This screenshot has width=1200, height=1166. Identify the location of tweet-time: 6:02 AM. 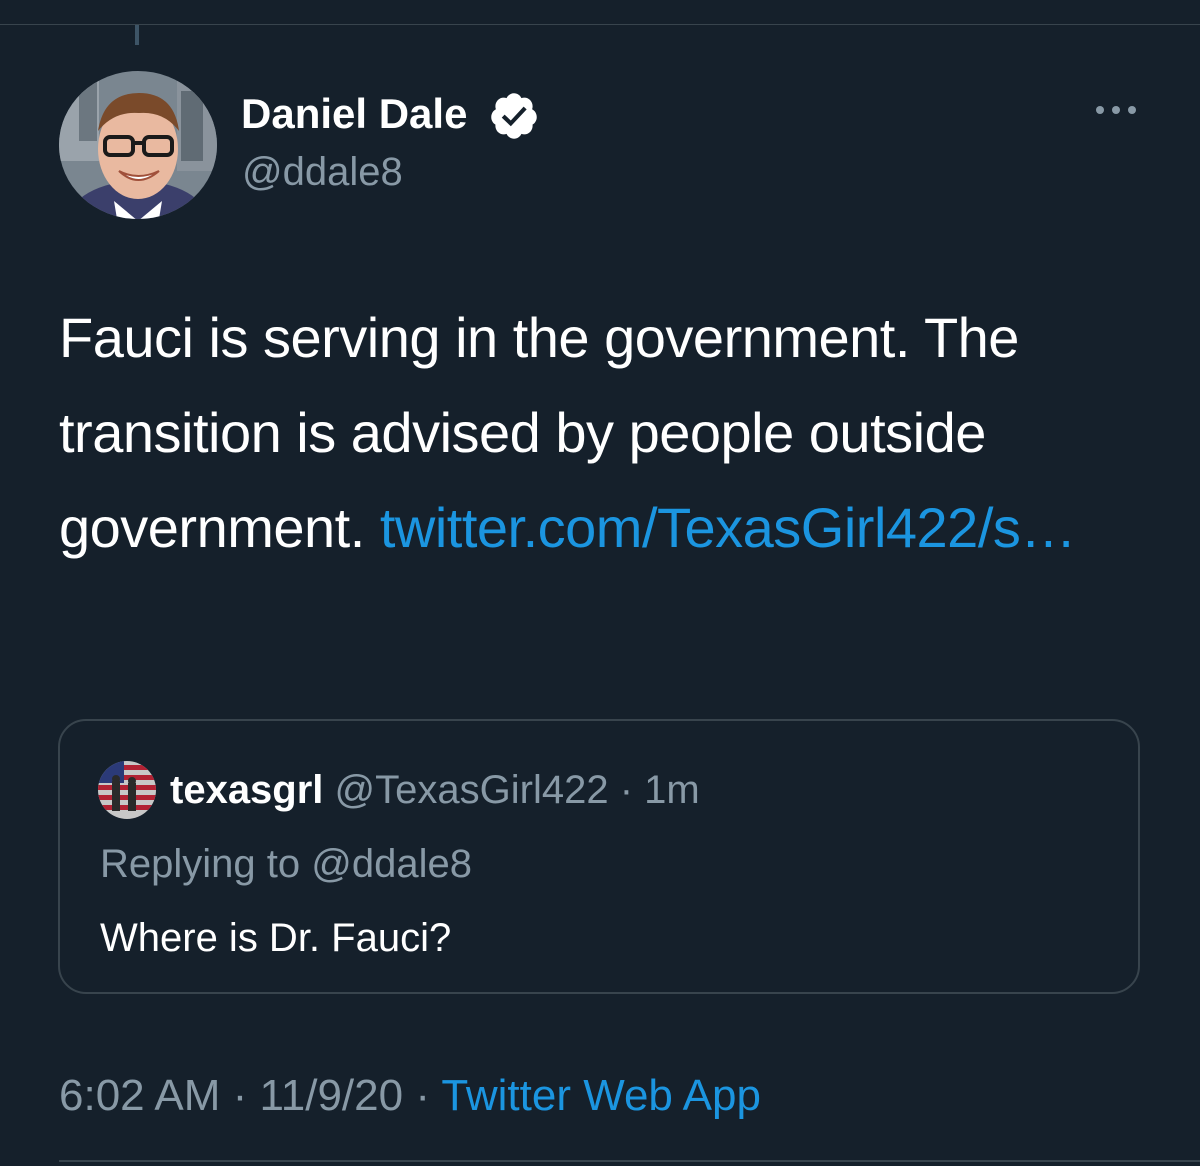
(139, 1095).